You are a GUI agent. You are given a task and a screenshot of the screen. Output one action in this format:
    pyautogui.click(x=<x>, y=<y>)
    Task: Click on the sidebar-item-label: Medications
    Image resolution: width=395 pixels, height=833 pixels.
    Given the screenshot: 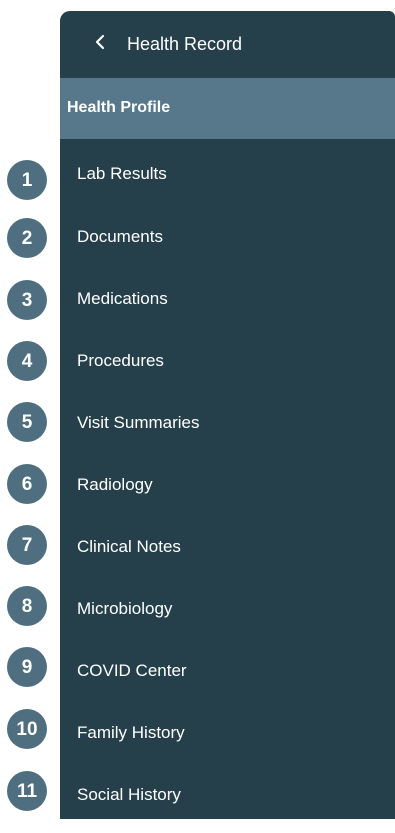 What is the action you would take?
    pyautogui.click(x=122, y=298)
    